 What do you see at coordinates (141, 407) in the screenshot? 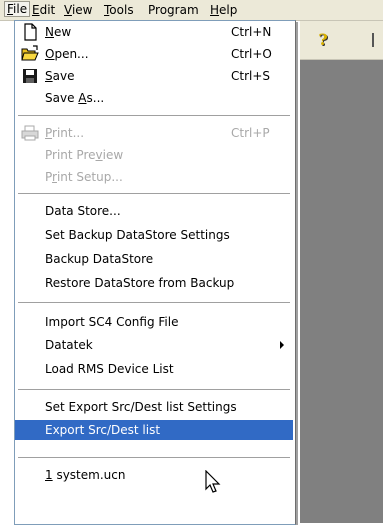
I see `menu-item-label: Set Export Src/Dest list Settings` at bounding box center [141, 407].